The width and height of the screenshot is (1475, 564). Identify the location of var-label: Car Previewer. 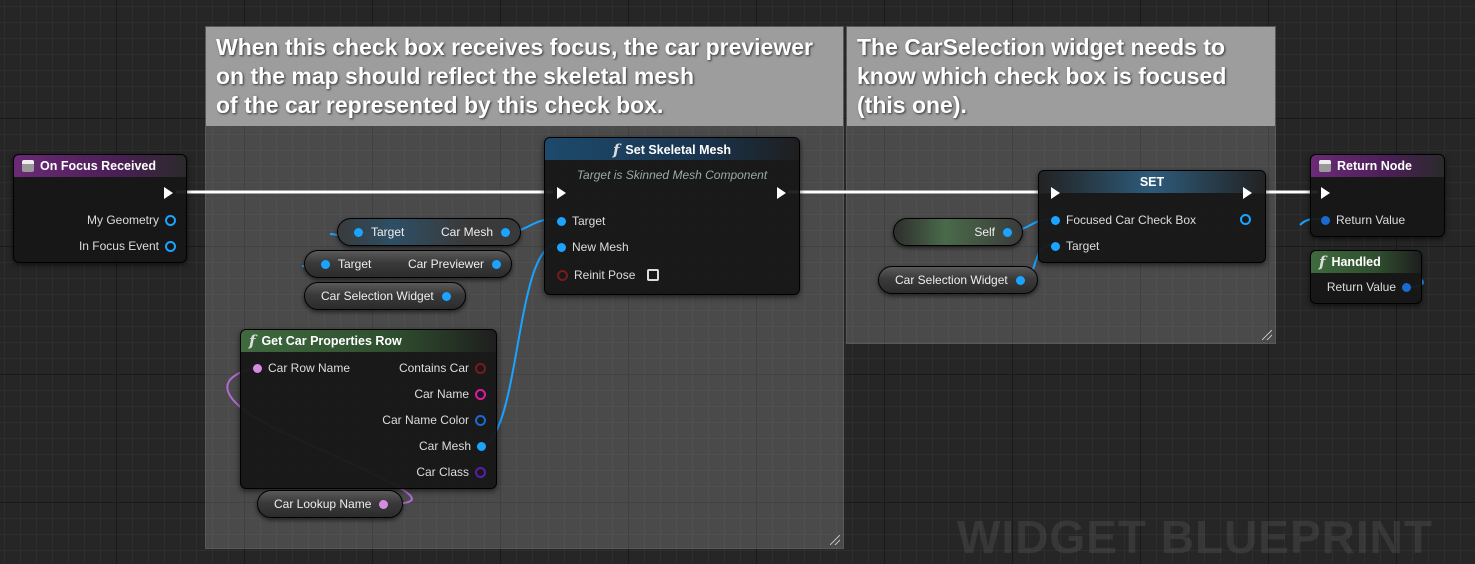
(445, 264).